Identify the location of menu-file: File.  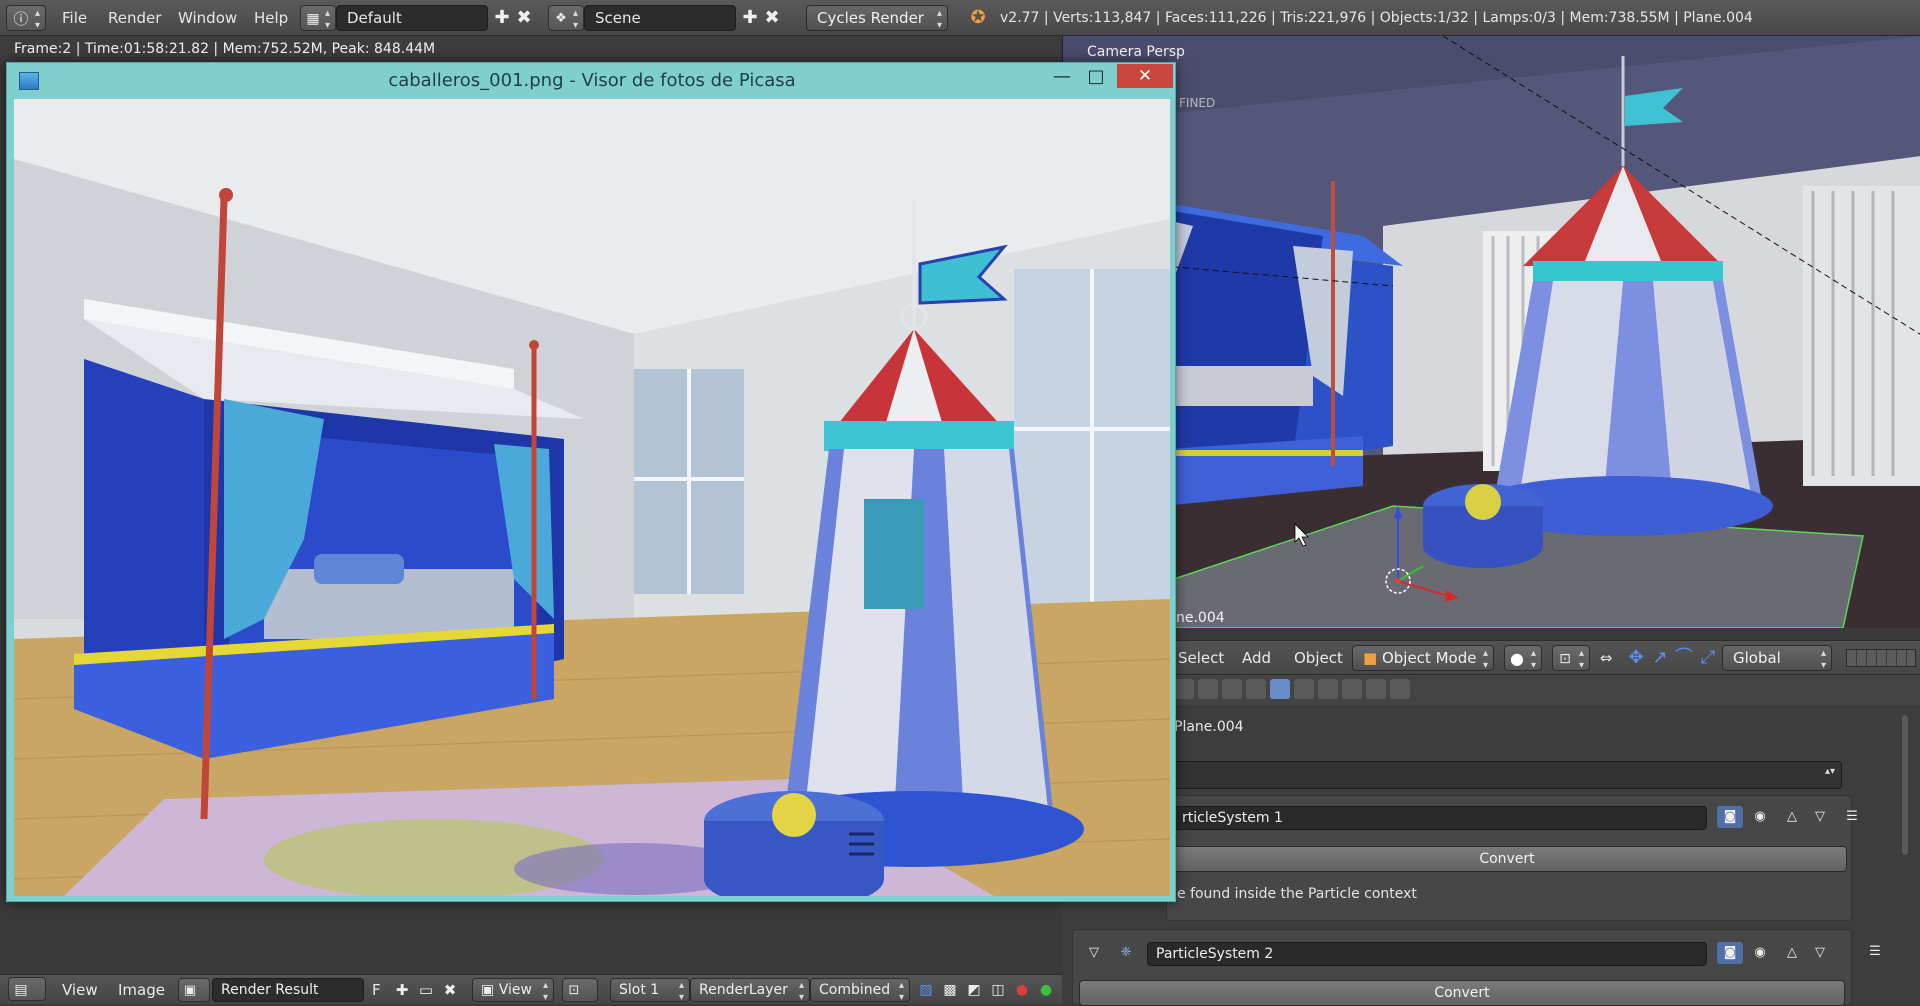
(74, 18).